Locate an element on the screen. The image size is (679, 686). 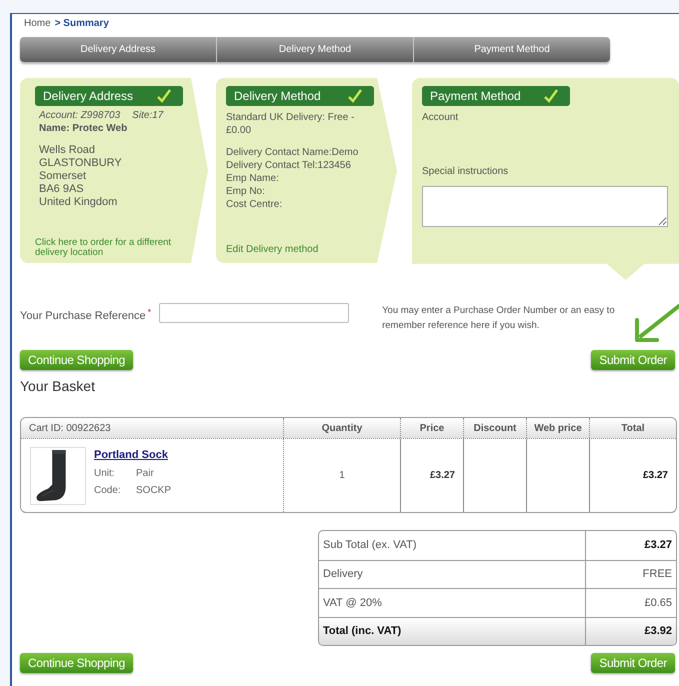
total-cell-text: £3.27 is located at coordinates (655, 476).